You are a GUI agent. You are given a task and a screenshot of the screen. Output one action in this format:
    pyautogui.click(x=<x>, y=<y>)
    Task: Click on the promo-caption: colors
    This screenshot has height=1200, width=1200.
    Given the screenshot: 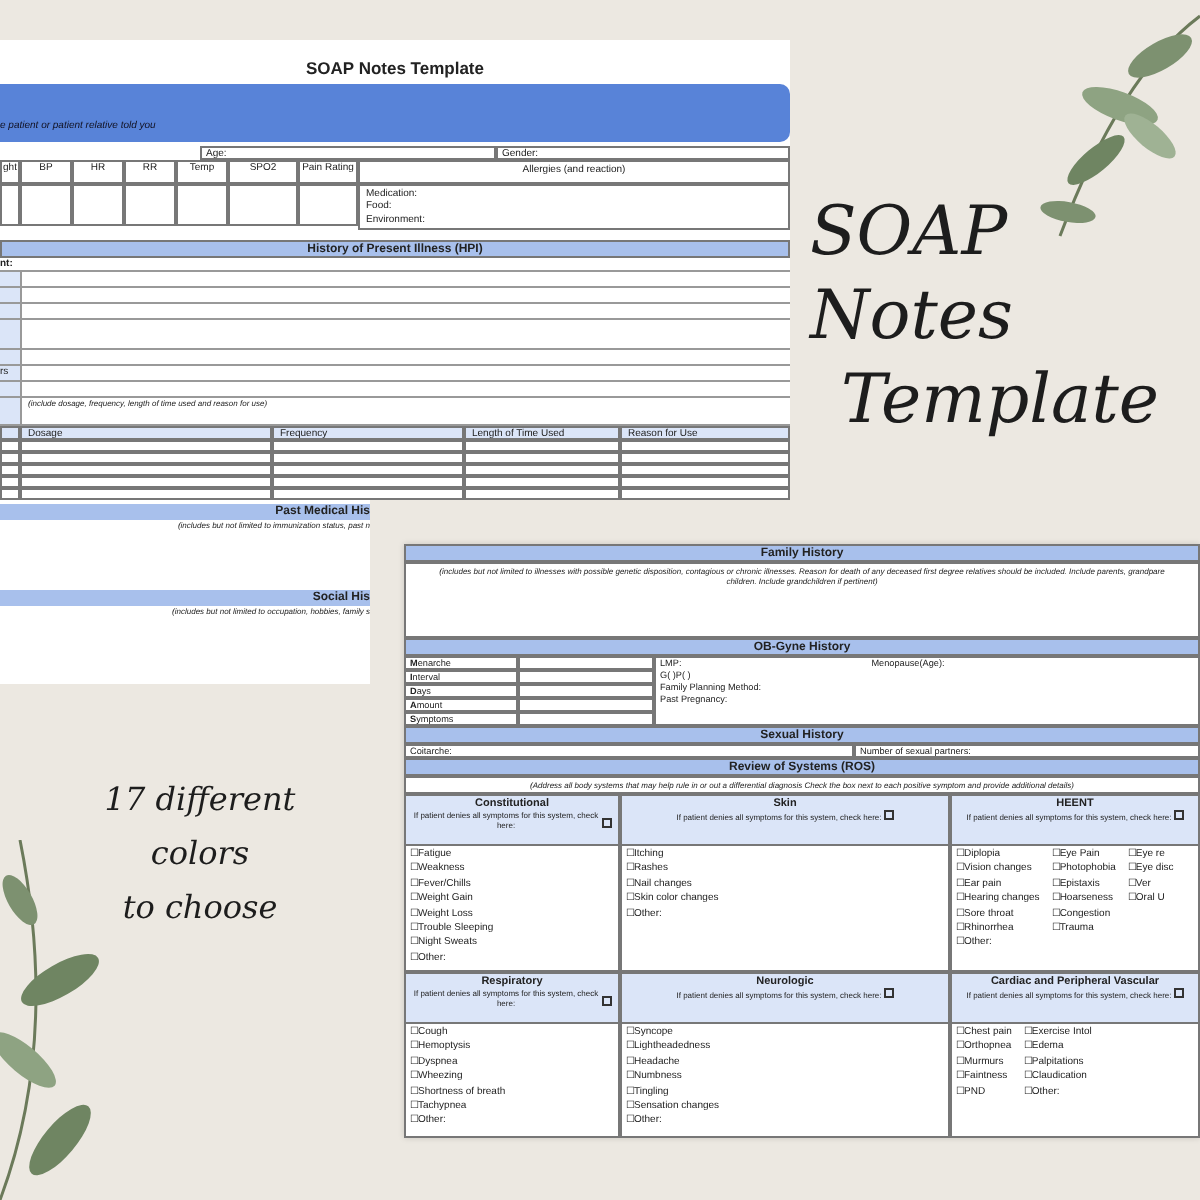 What is the action you would take?
    pyautogui.click(x=200, y=853)
    